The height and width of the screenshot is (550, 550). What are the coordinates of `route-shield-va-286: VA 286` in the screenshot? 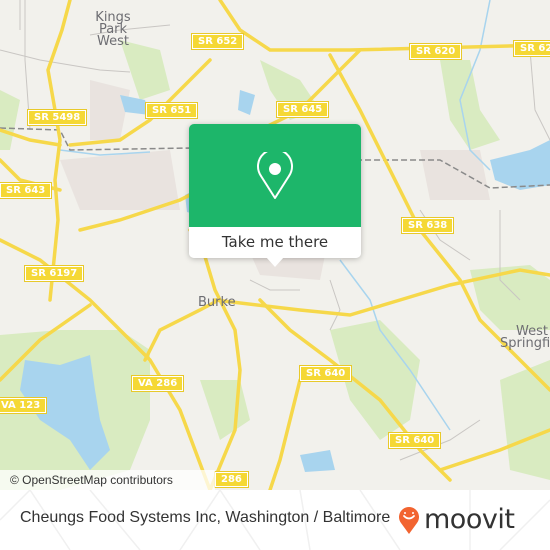 It's located at (157, 383).